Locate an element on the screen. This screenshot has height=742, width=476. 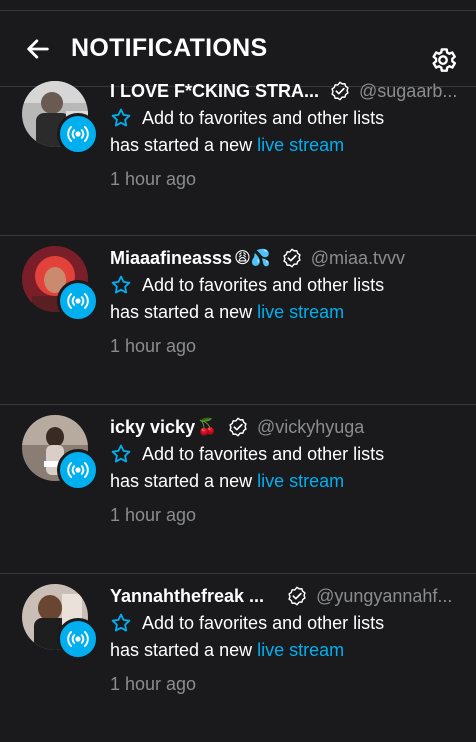
page-title: NOTIFICATIONS is located at coordinates (169, 48).